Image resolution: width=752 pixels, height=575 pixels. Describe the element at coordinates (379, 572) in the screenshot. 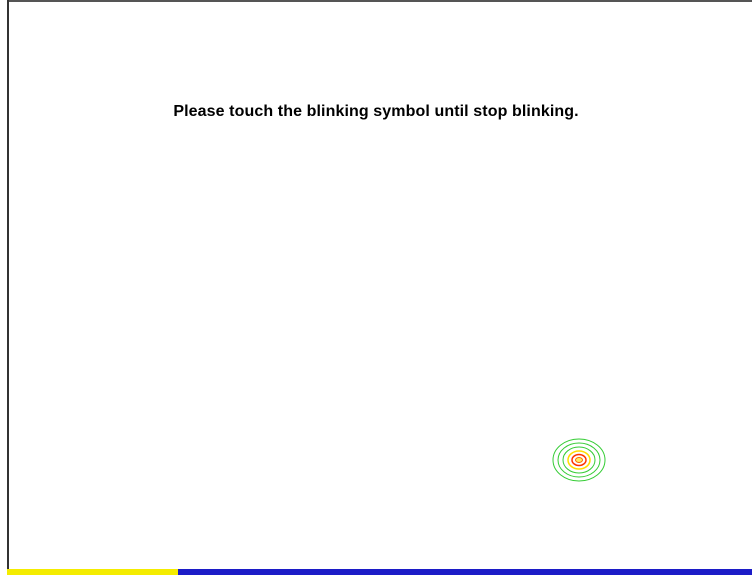

I see `calibration-progress-bar` at that location.